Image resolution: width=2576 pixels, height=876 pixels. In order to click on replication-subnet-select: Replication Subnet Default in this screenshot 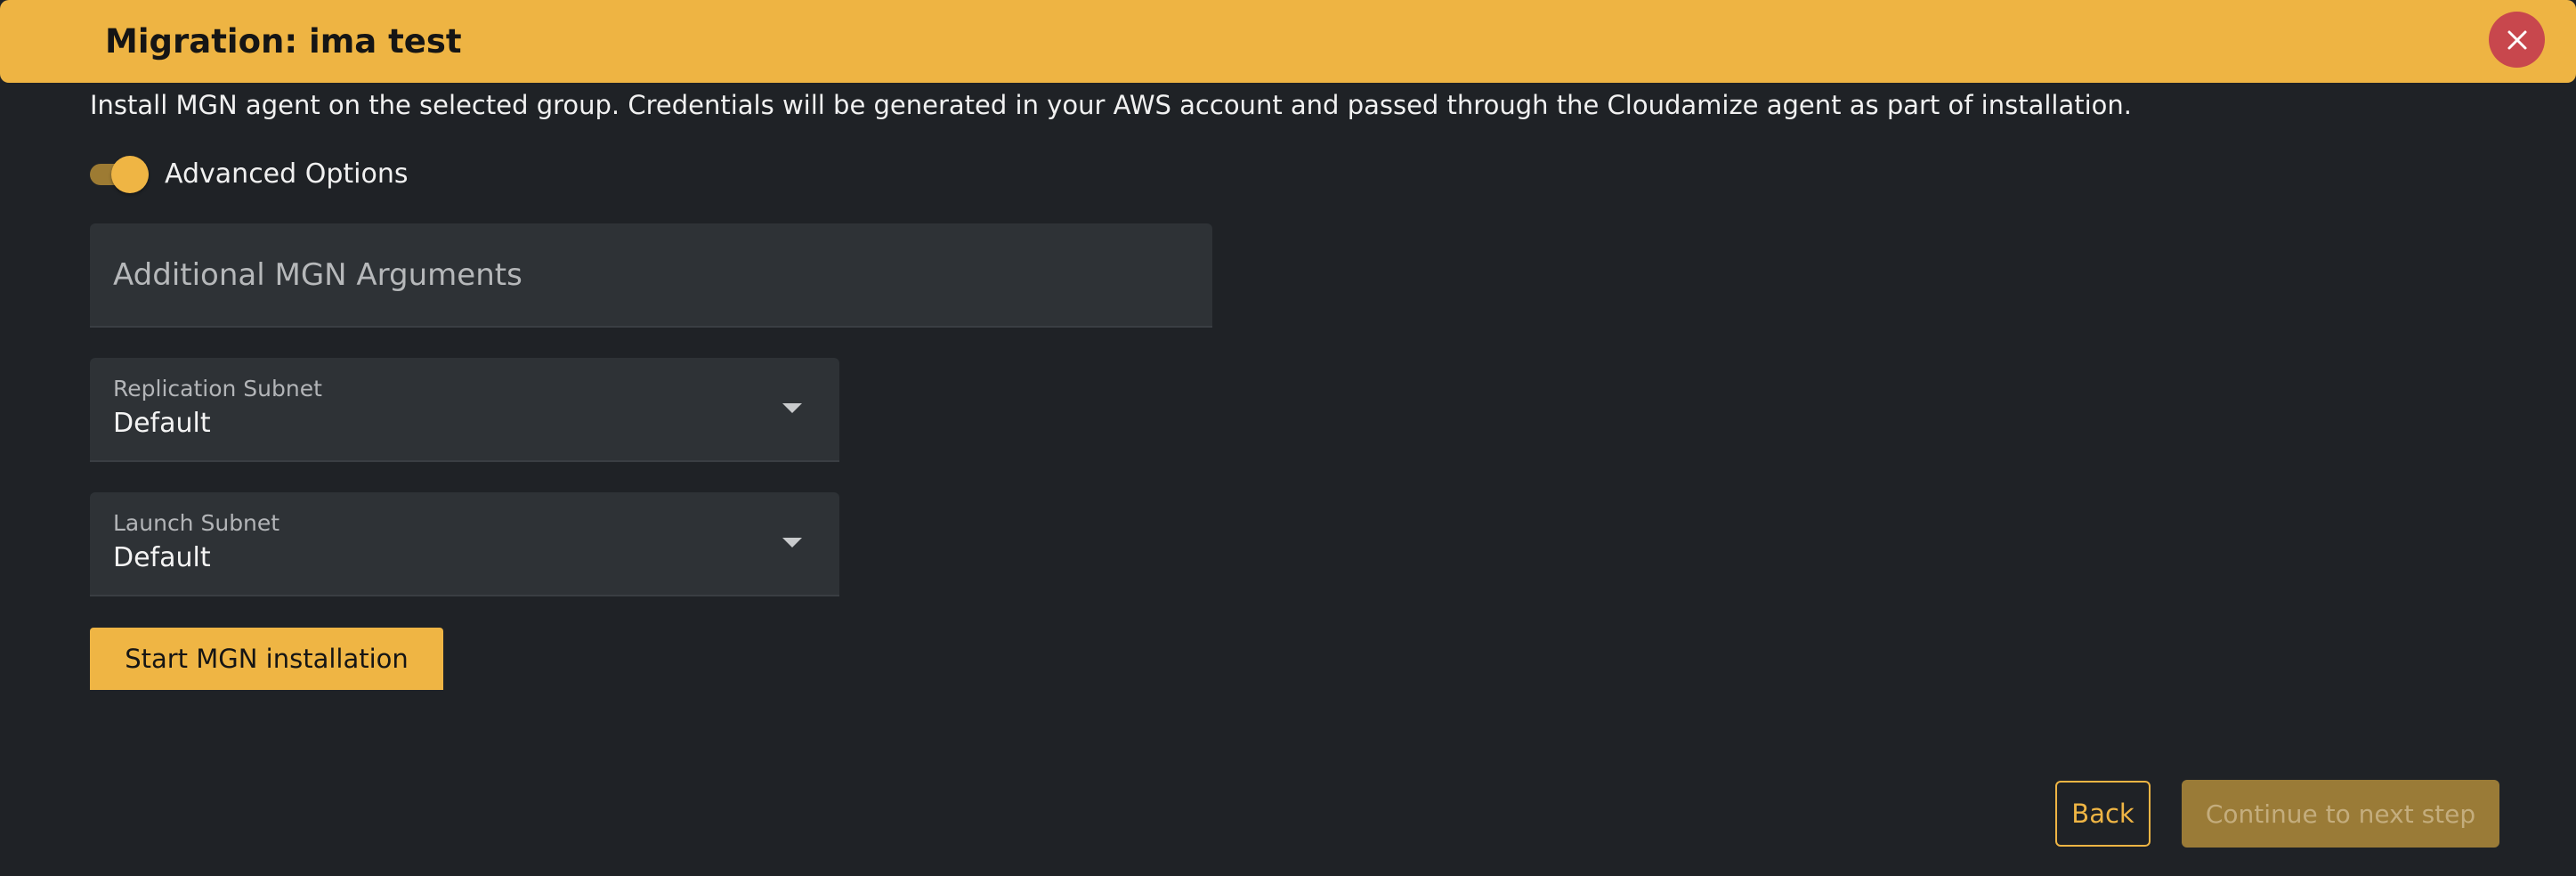, I will do `click(465, 410)`.